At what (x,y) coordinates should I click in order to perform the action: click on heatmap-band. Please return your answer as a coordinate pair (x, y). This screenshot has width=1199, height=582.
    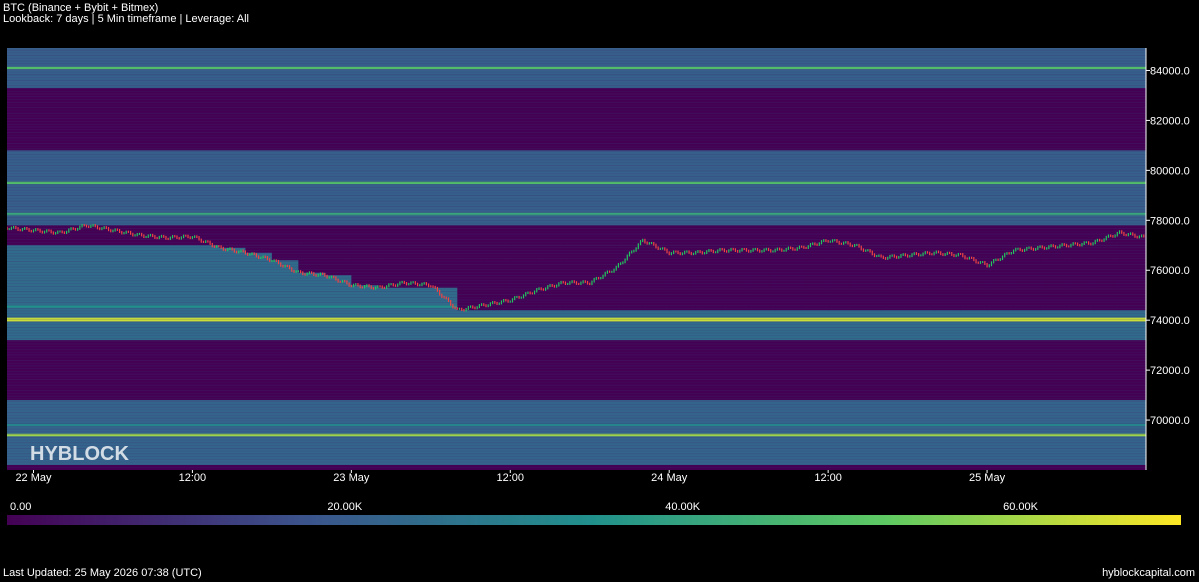
    Looking at the image, I should click on (576, 425).